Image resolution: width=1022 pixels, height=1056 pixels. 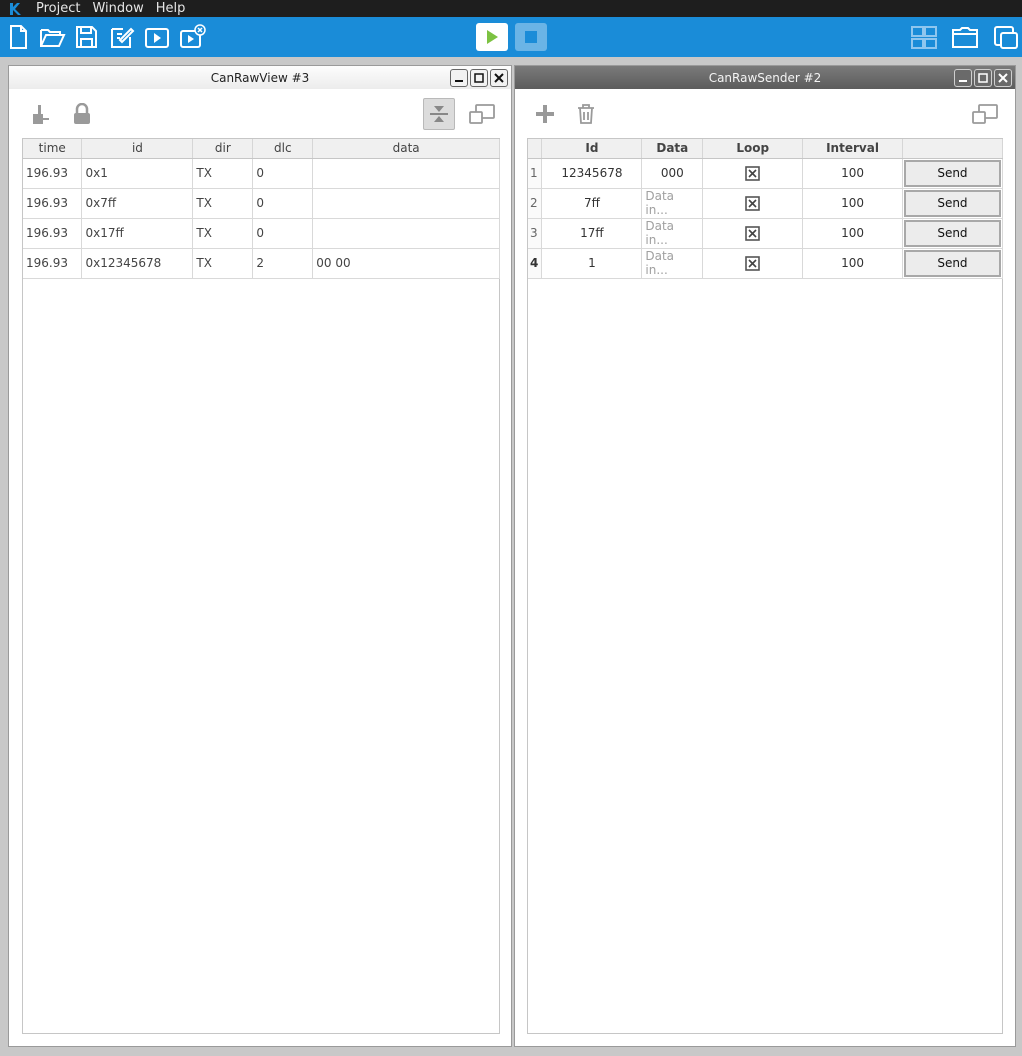 What do you see at coordinates (223, 149) in the screenshot?
I see `column-header-dir: dir` at bounding box center [223, 149].